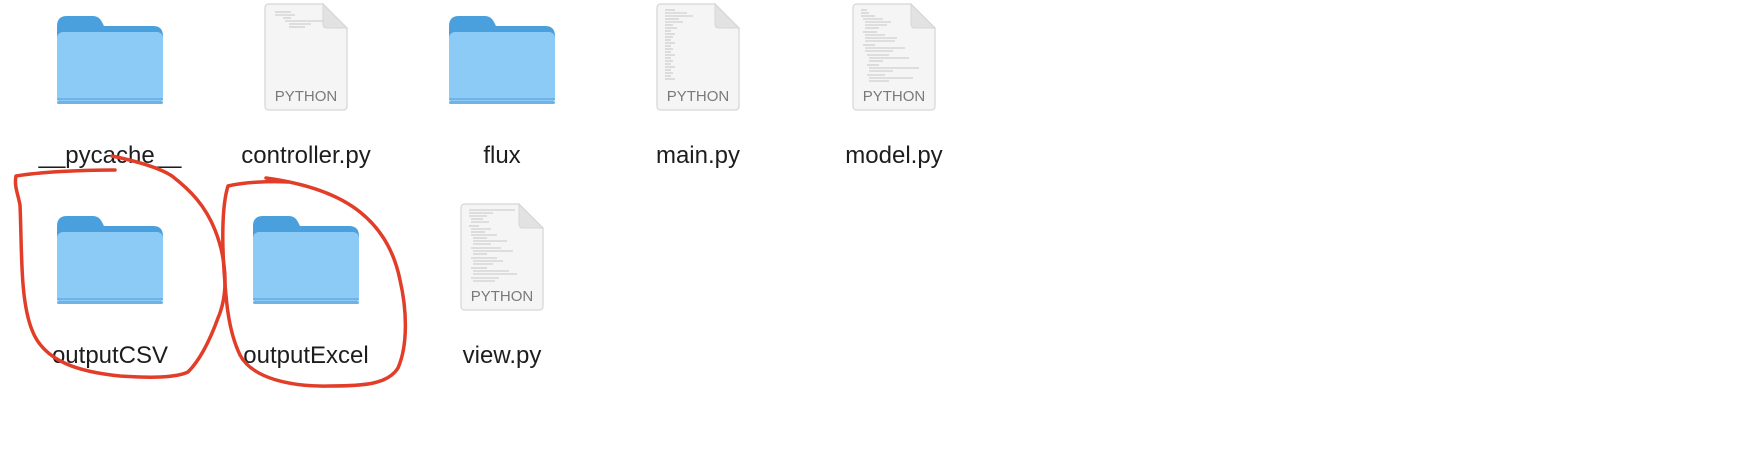 The height and width of the screenshot is (460, 1758). I want to click on file-item-model-py: PYTHON model.py, so click(894, 95).